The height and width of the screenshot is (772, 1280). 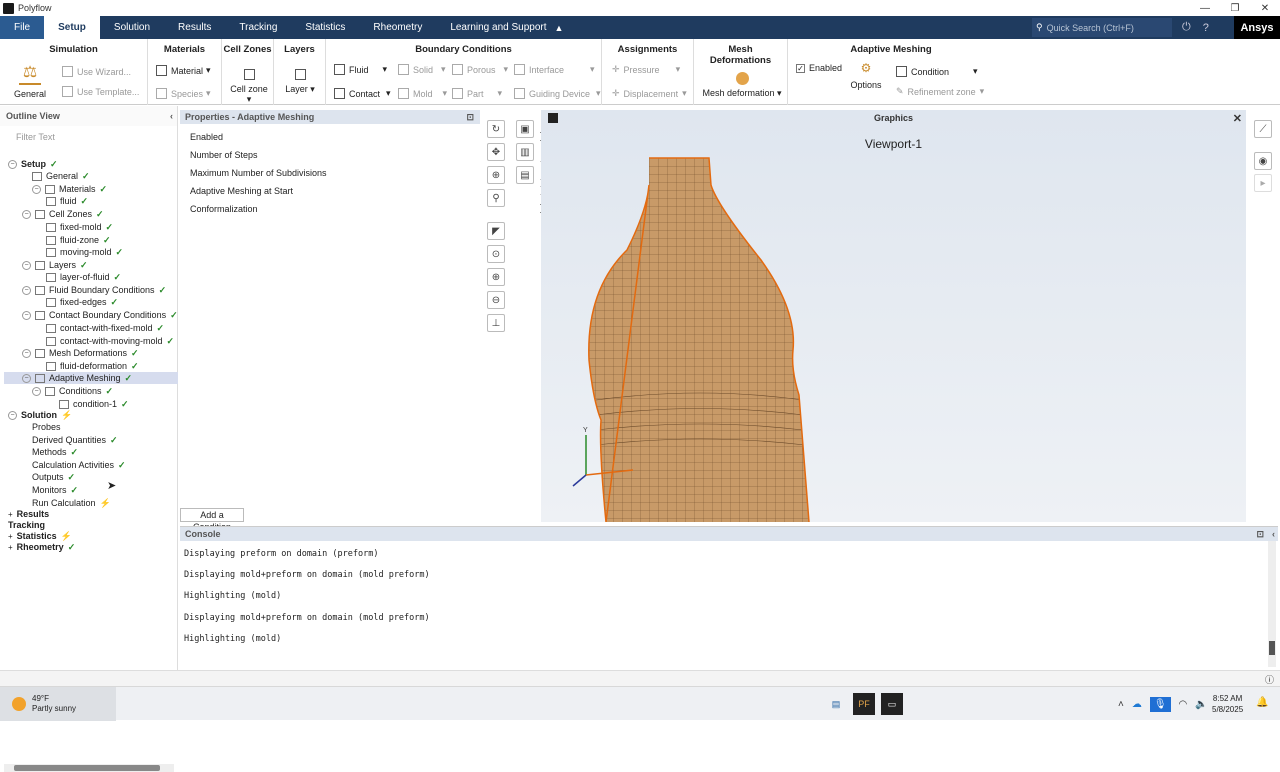 What do you see at coordinates (1263, 161) in the screenshot?
I see `camera-icon: ◉` at bounding box center [1263, 161].